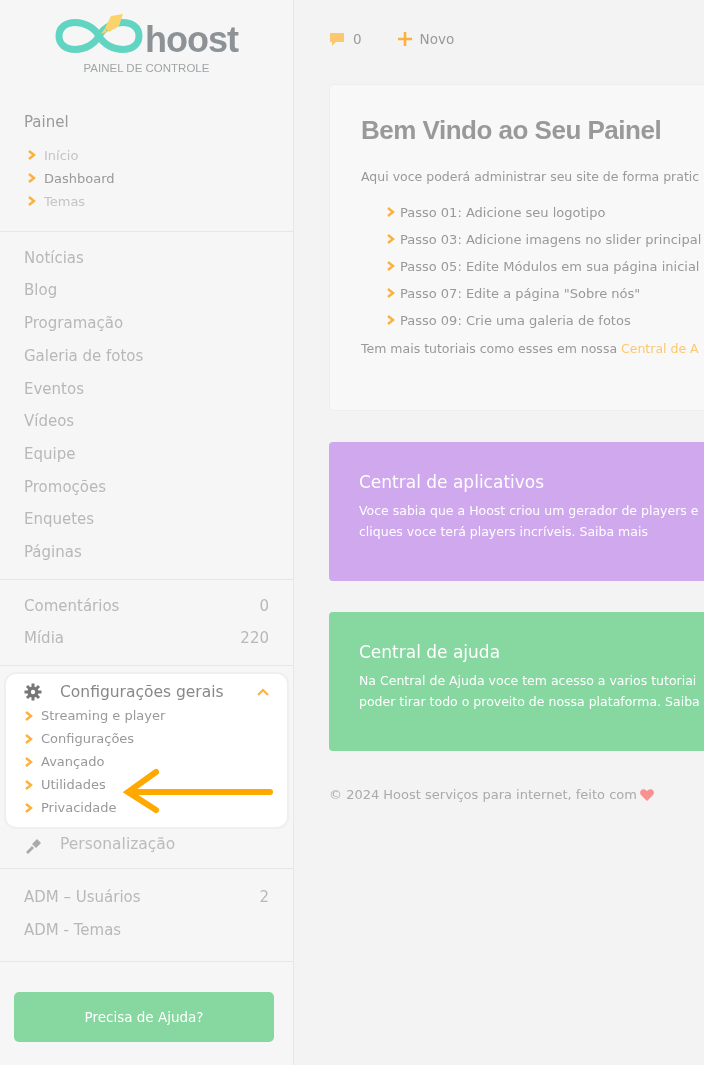  I want to click on menu-item: Configurações gerais, so click(149, 692).